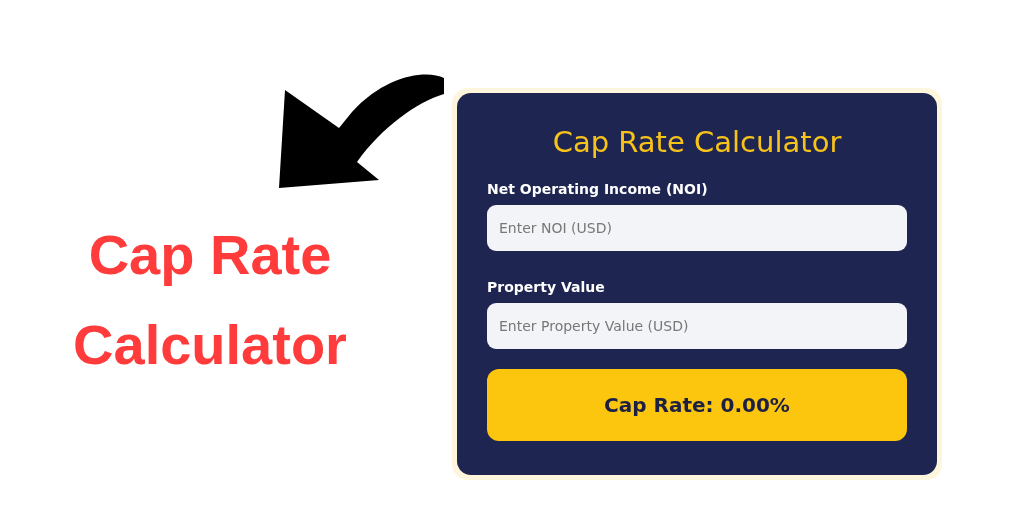 Image resolution: width=1024 pixels, height=512 pixels. Describe the element at coordinates (210, 345) in the screenshot. I see `headline-text: Calculator` at that location.